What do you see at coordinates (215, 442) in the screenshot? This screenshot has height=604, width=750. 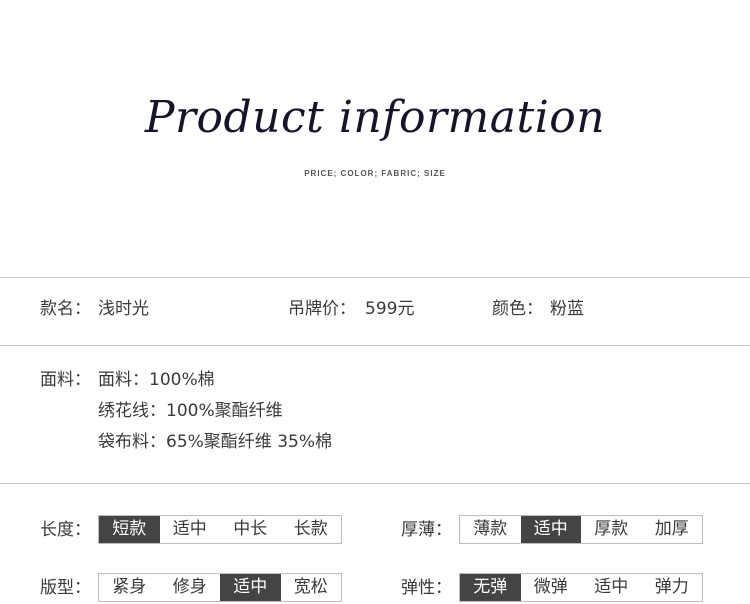 I see `fabric-line-pocket: 袋布料：65%聚酯纤维 35%棉` at bounding box center [215, 442].